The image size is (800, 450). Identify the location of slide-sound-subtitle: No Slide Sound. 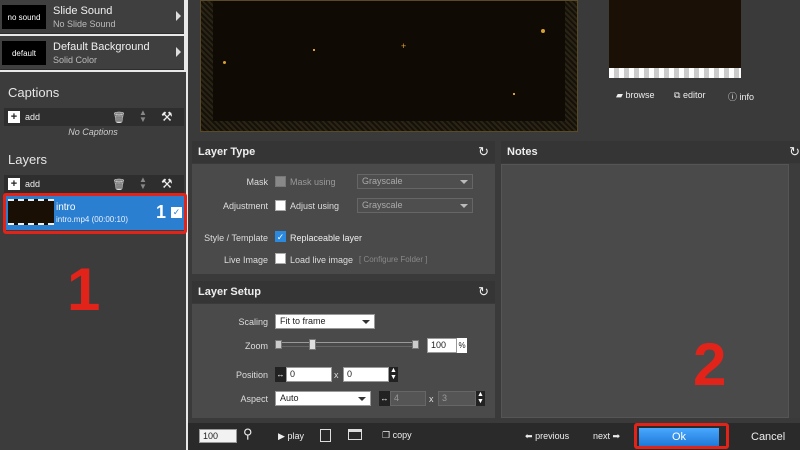
(84, 24).